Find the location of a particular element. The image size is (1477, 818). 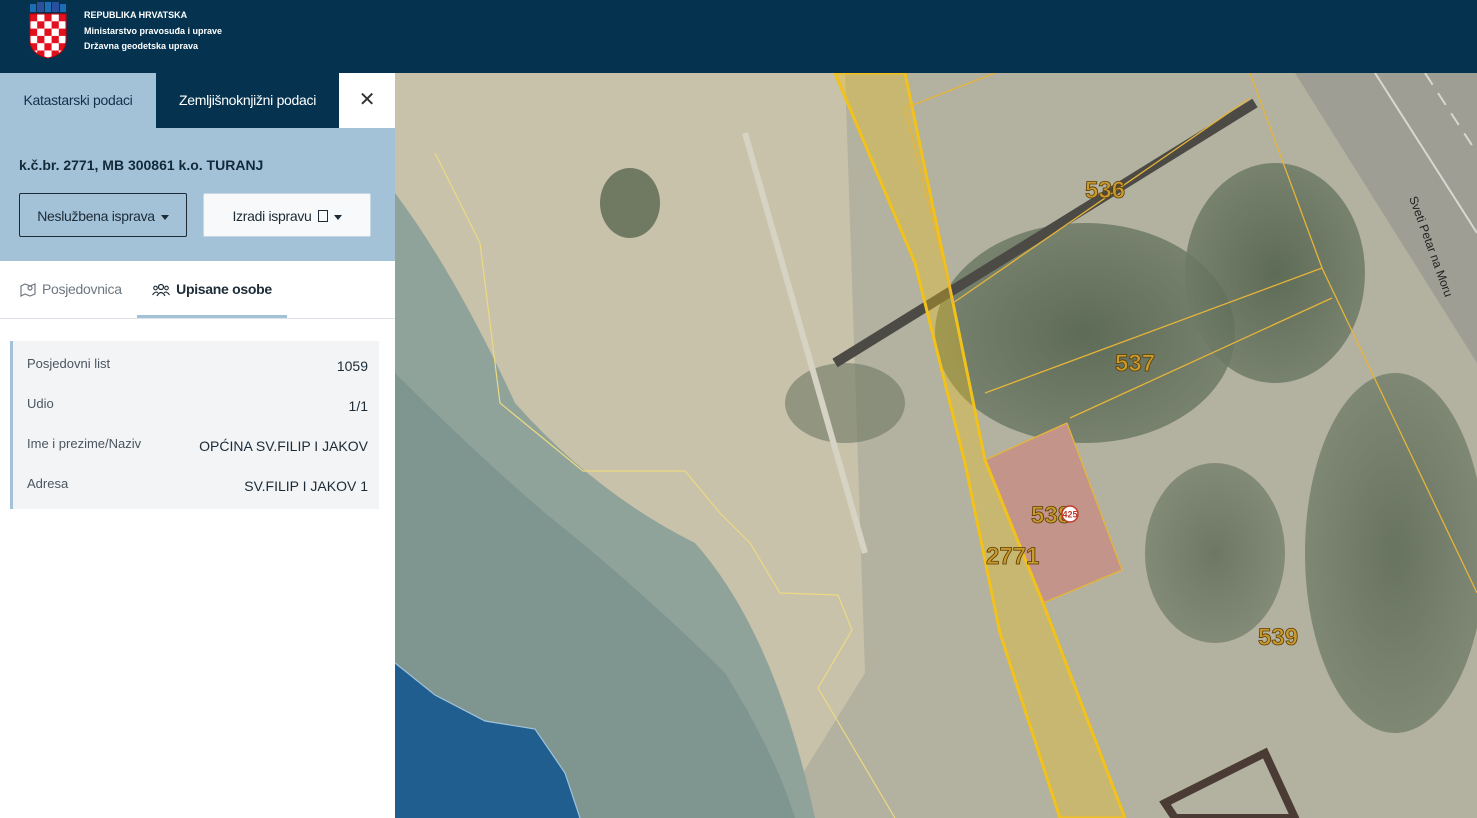

org-line-2: Ministarstvo pravosuđa i uprave is located at coordinates (153, 30).